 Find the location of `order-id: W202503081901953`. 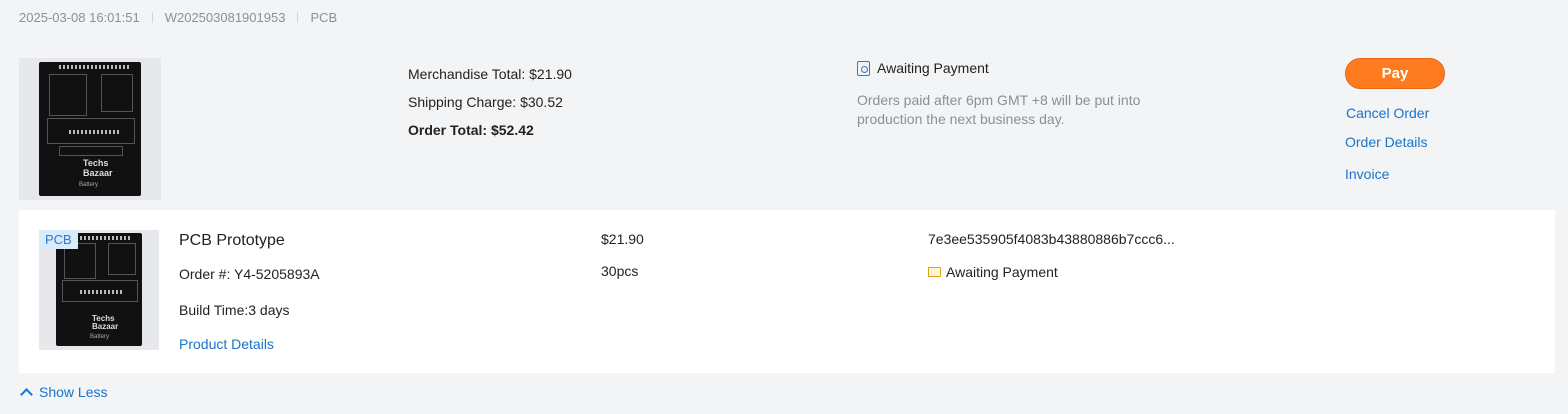

order-id: W202503081901953 is located at coordinates (225, 17).